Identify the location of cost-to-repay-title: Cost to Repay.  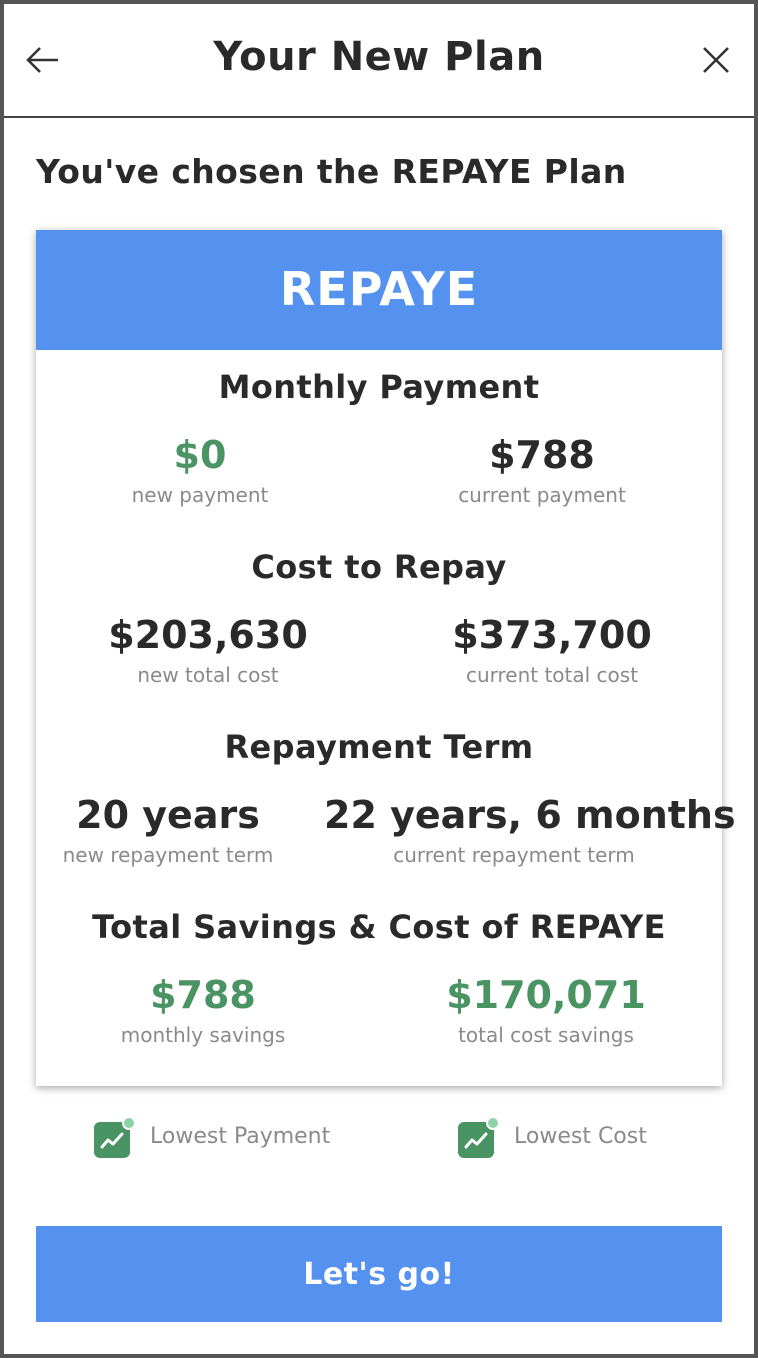
(379, 567).